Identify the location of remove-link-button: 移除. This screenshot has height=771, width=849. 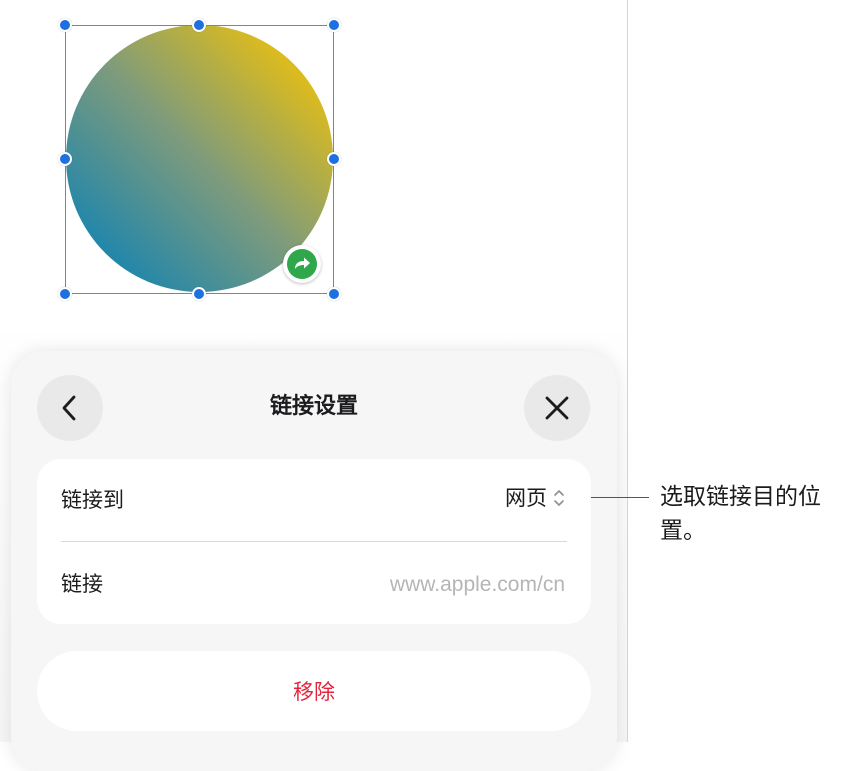
(314, 691).